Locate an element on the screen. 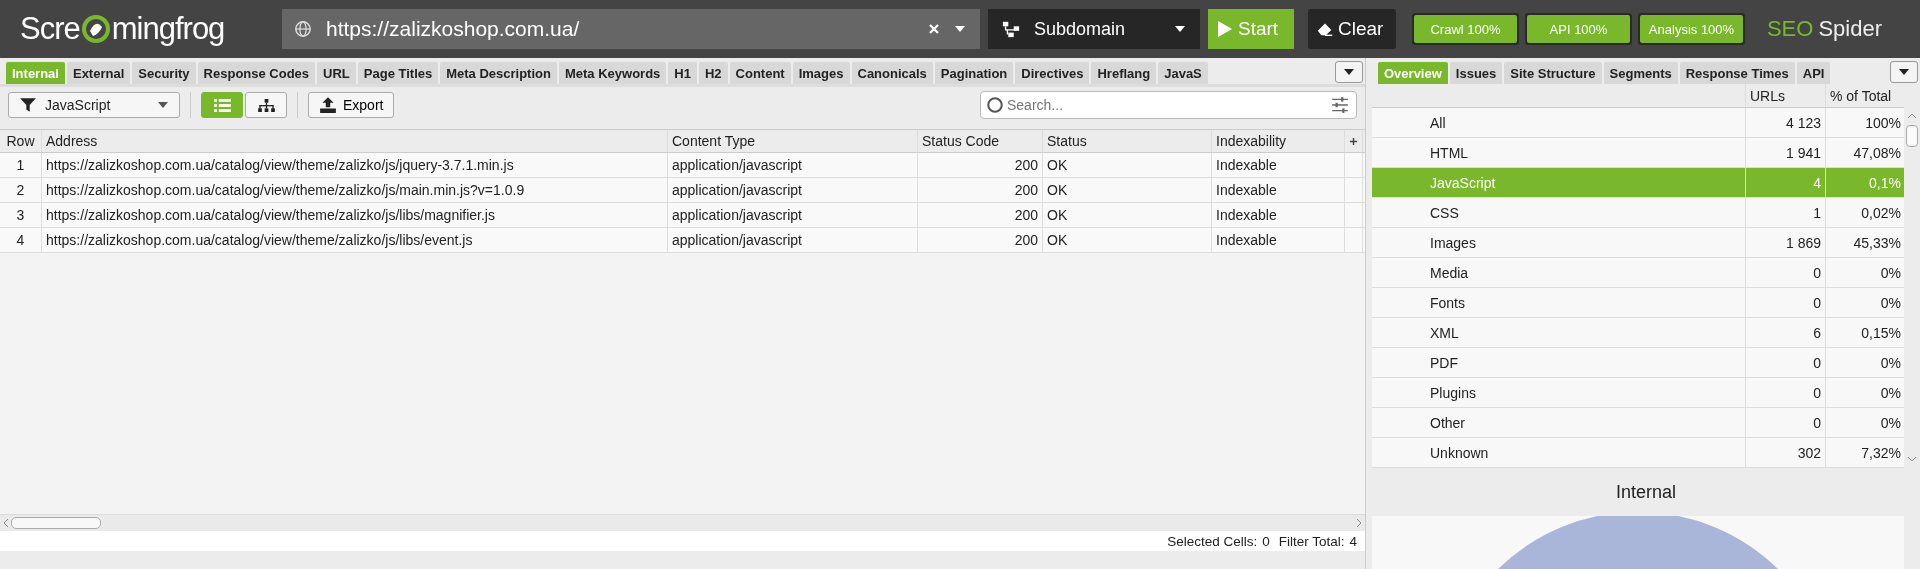  overview-row: CSS 1 0,02% is located at coordinates (1638, 213).